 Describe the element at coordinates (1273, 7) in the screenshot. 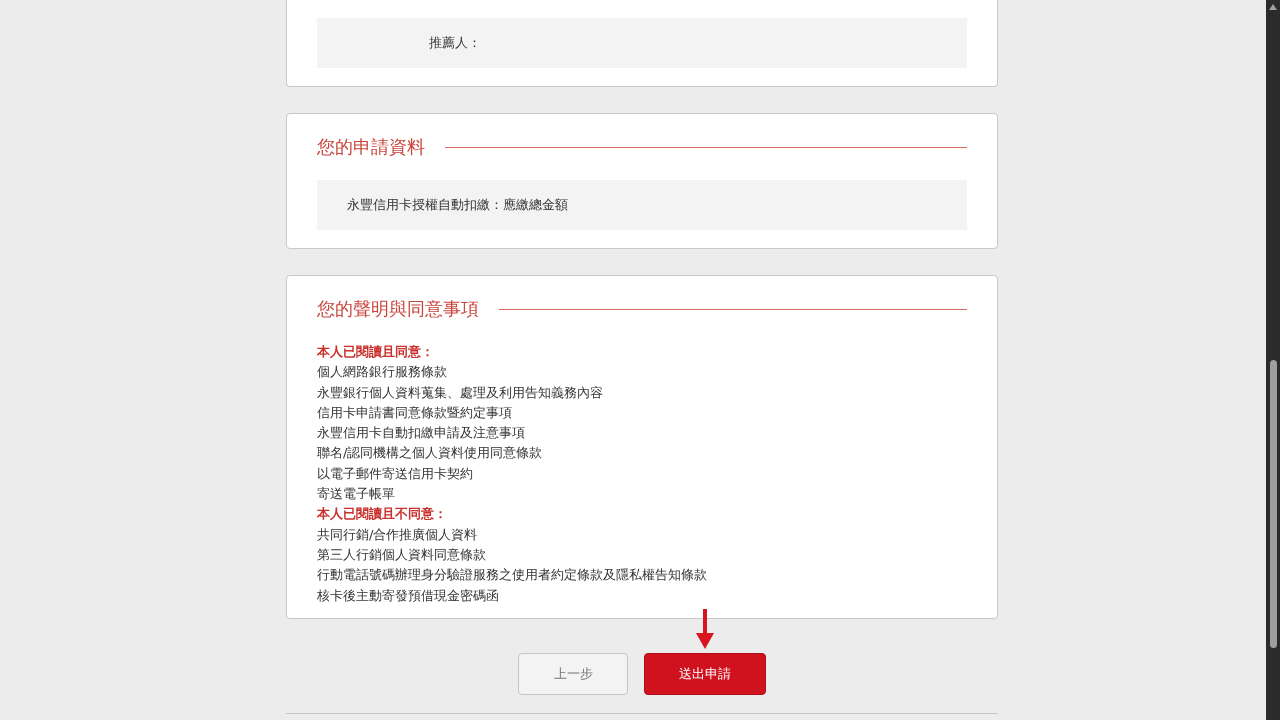

I see `scroll-up-icon` at that location.